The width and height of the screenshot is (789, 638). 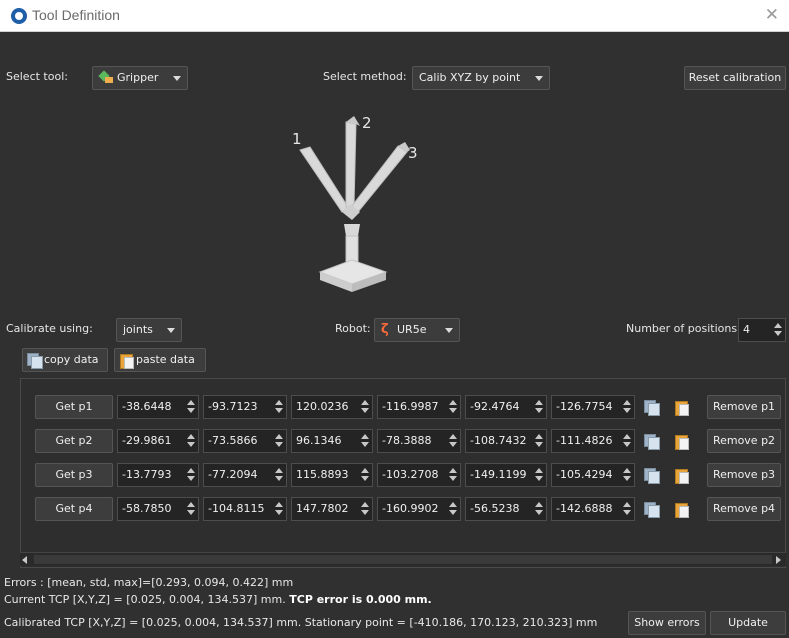 What do you see at coordinates (385, 329) in the screenshot?
I see `ur-robot-icon: ζ` at bounding box center [385, 329].